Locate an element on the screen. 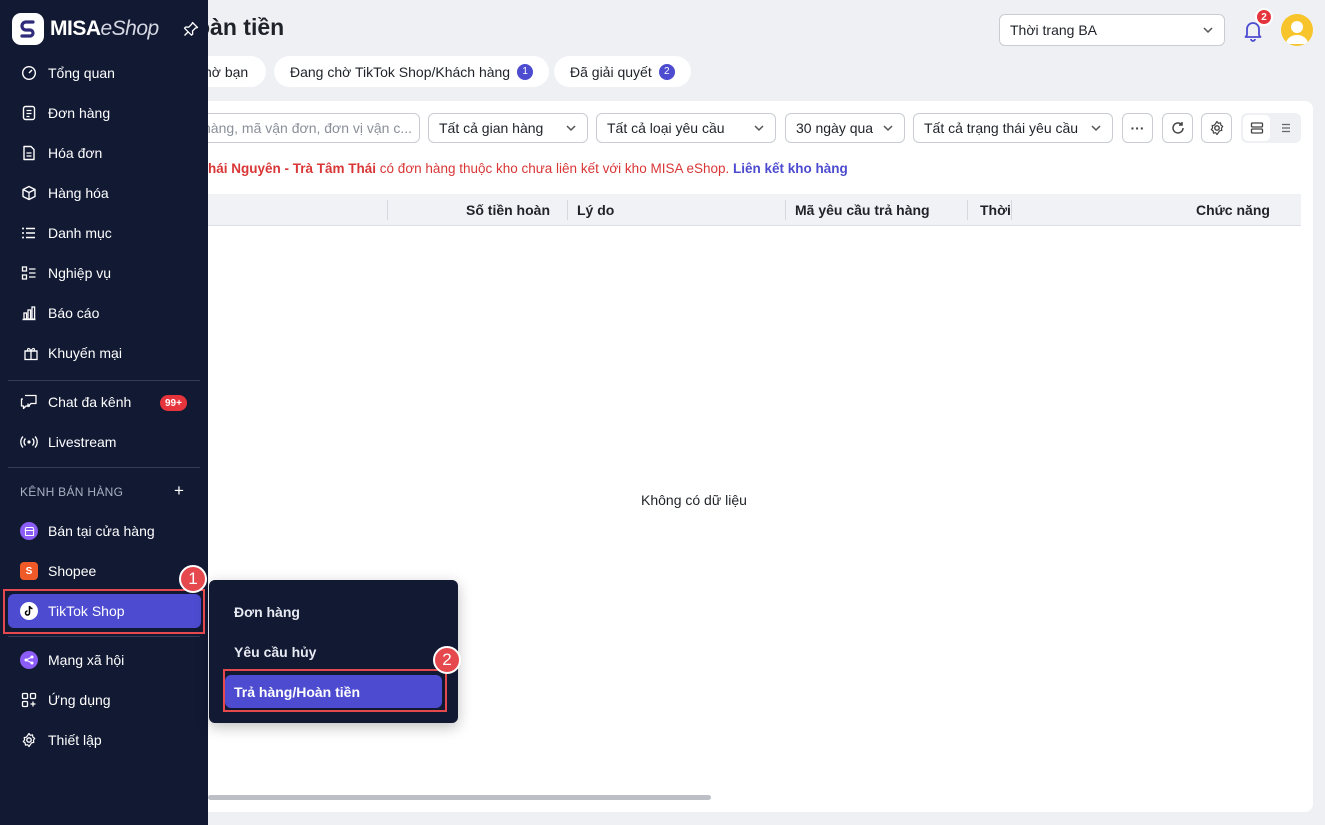 Image resolution: width=1325 pixels, height=825 pixels. dashboard-icon is located at coordinates (29, 73).